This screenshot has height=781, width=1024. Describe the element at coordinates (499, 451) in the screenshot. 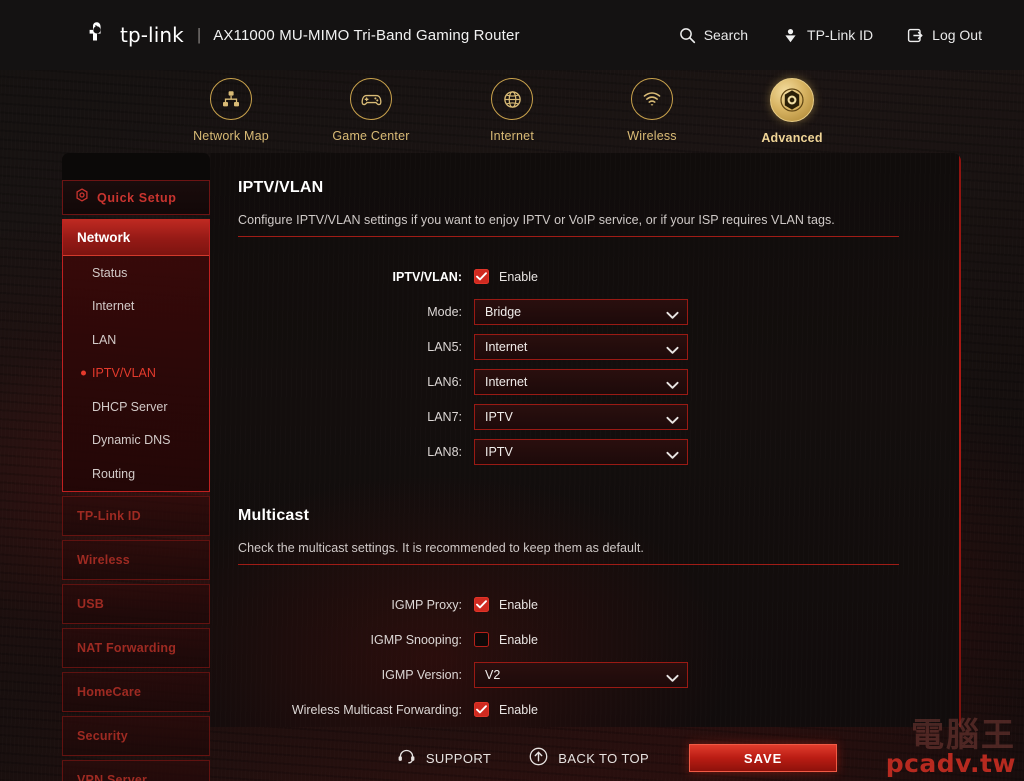

I see `lan8-value: IPTV` at that location.